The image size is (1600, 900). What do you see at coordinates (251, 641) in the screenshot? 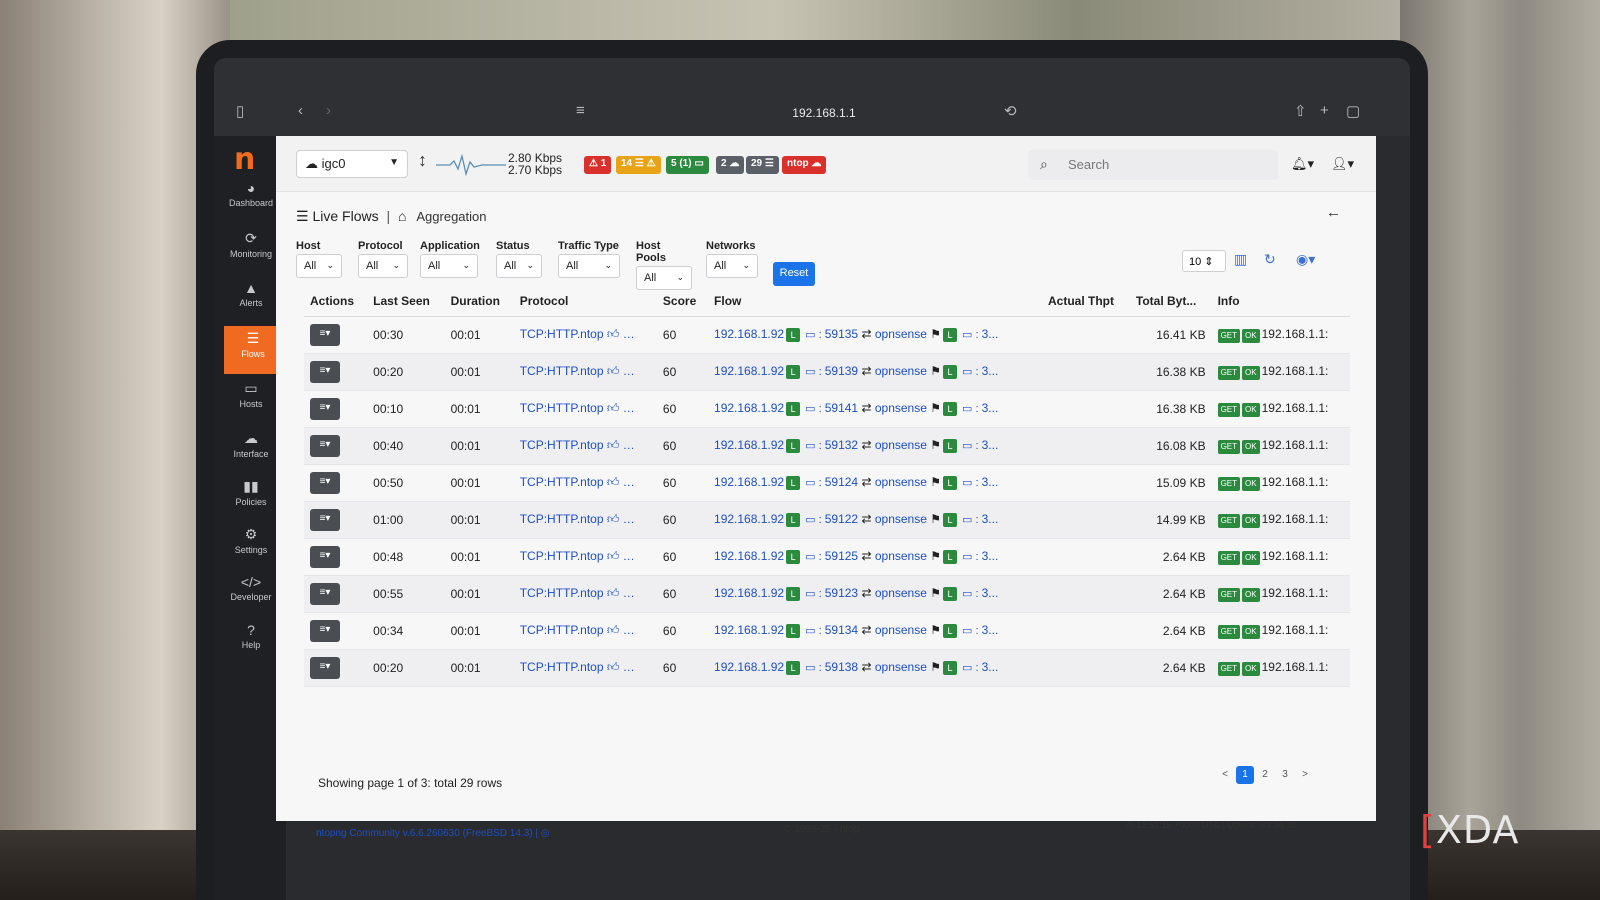
I see `sidebar-item-help: ? Help` at bounding box center [251, 641].